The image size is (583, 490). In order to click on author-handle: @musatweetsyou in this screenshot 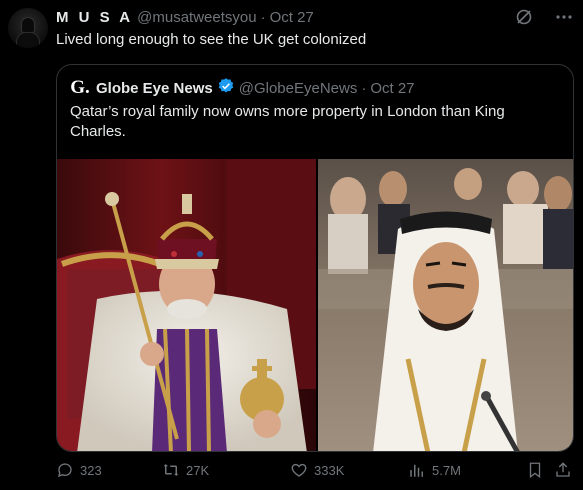, I will do `click(196, 17)`.